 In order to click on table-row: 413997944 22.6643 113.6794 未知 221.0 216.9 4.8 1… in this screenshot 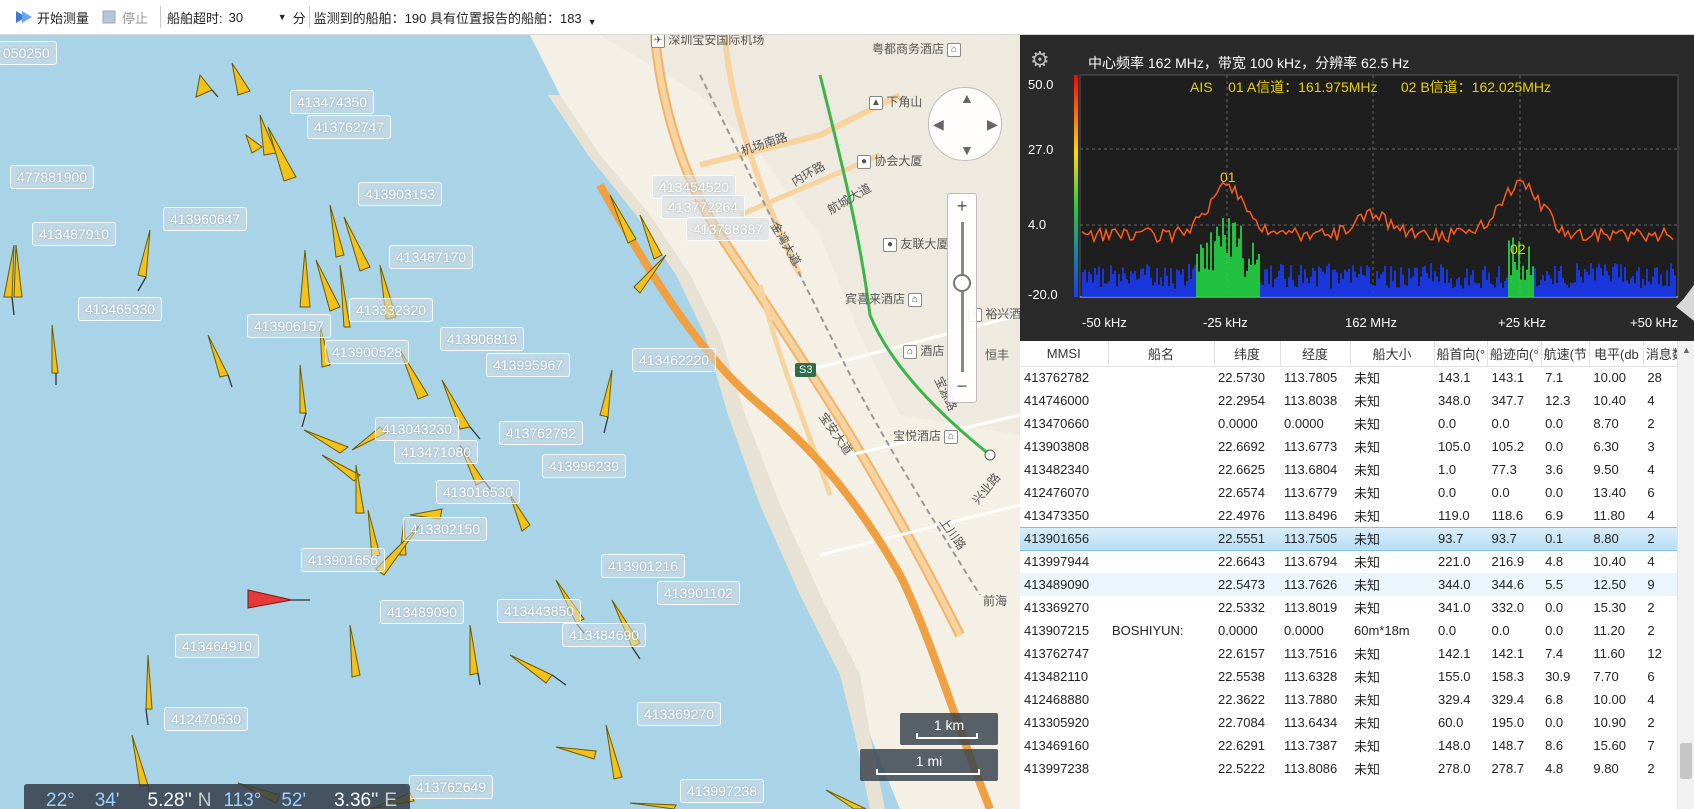, I will do `click(1353, 561)`.